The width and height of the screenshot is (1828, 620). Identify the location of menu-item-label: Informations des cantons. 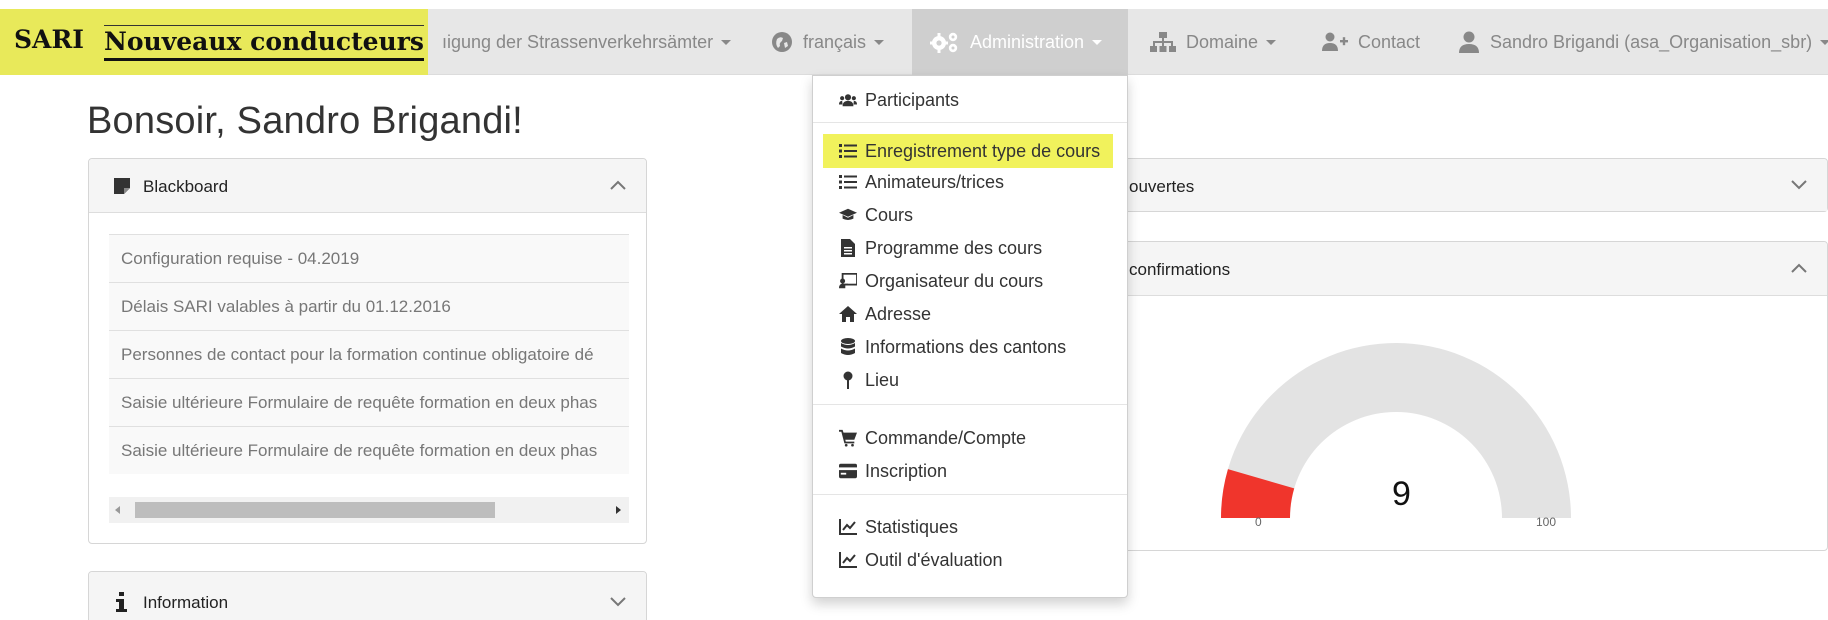
(966, 346).